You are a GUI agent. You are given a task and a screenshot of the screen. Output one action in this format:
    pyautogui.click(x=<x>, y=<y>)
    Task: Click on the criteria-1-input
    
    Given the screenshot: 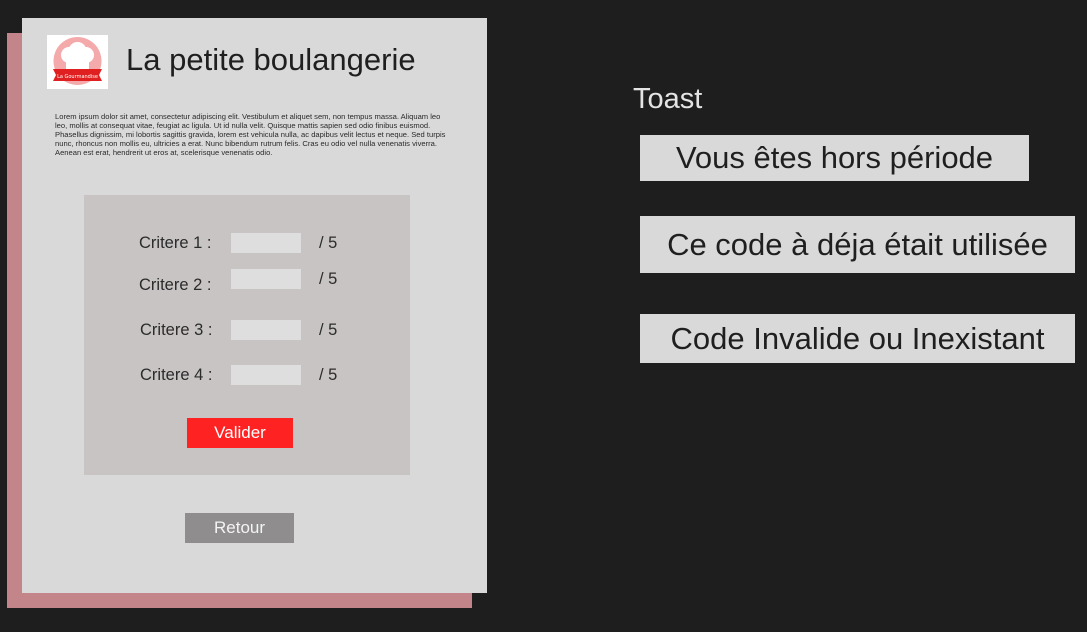 What is the action you would take?
    pyautogui.click(x=266, y=243)
    